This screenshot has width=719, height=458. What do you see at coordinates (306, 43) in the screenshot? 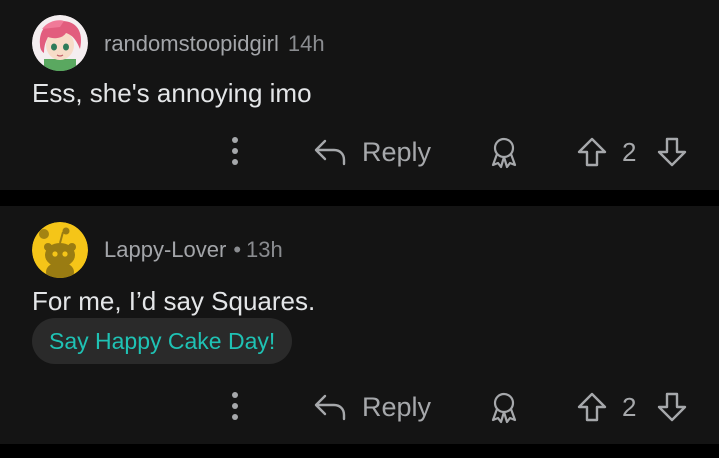
I see `timestamp: 14h` at bounding box center [306, 43].